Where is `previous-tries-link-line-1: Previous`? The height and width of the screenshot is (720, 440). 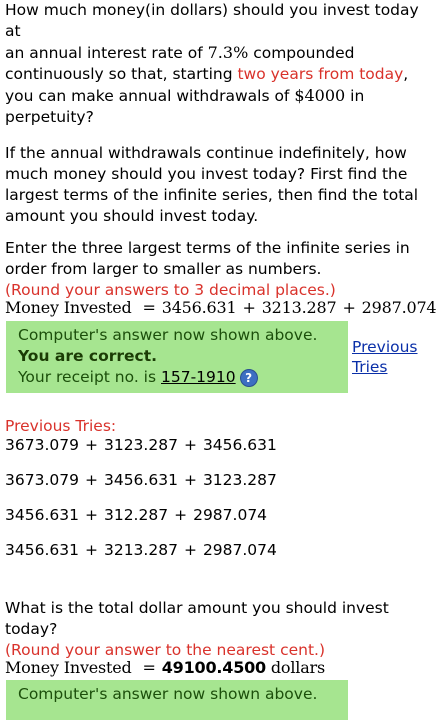 previous-tries-link-line-1: Previous is located at coordinates (385, 347).